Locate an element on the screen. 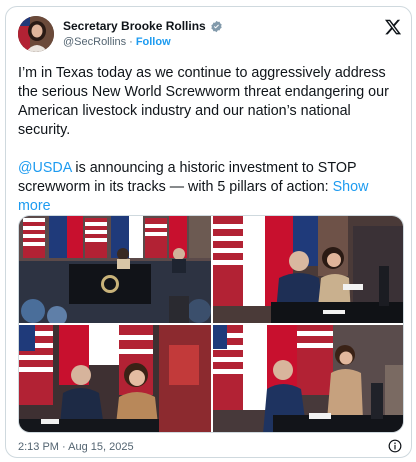 The image size is (416, 462). author-handle: @SecRollins is located at coordinates (94, 42).